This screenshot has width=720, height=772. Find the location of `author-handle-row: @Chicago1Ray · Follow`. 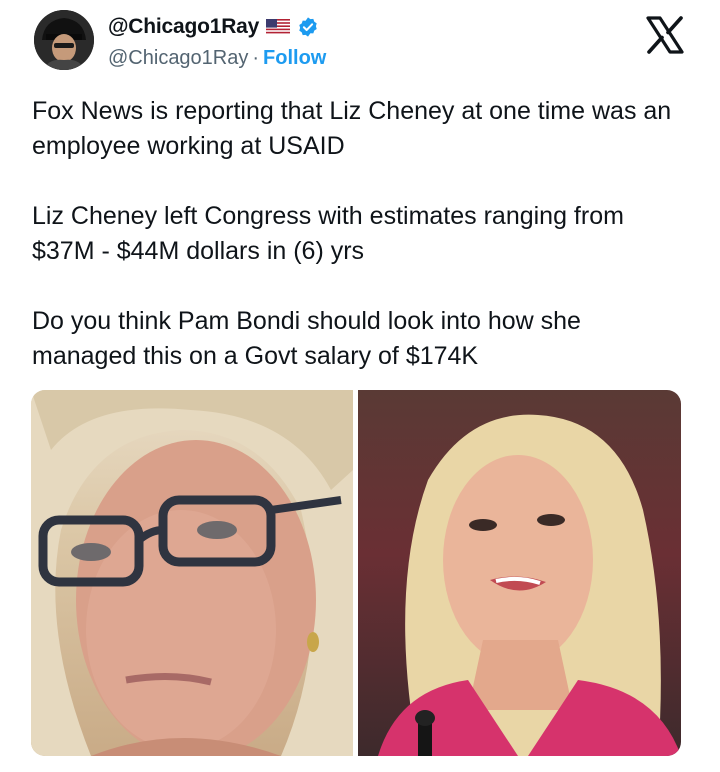

author-handle-row: @Chicago1Ray · Follow is located at coordinates (217, 58).